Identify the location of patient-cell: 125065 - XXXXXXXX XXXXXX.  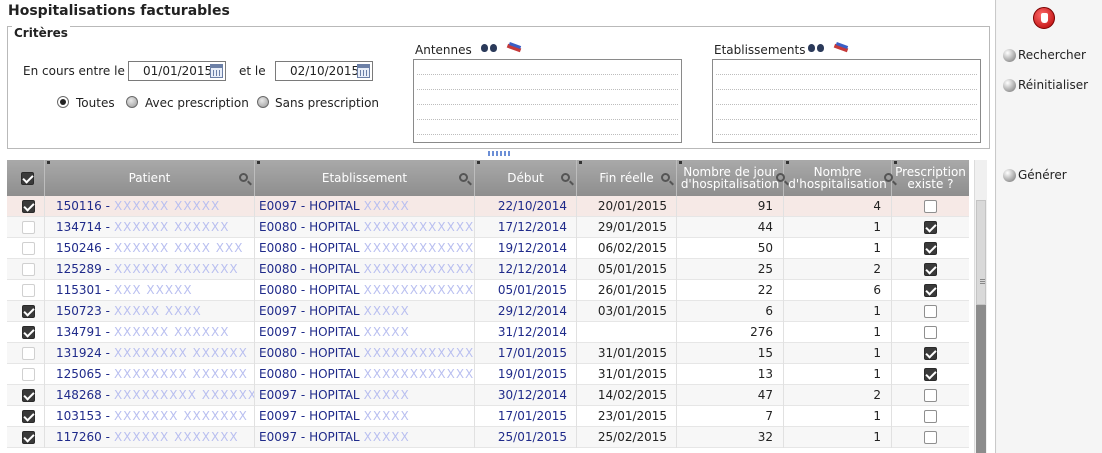
(150, 374).